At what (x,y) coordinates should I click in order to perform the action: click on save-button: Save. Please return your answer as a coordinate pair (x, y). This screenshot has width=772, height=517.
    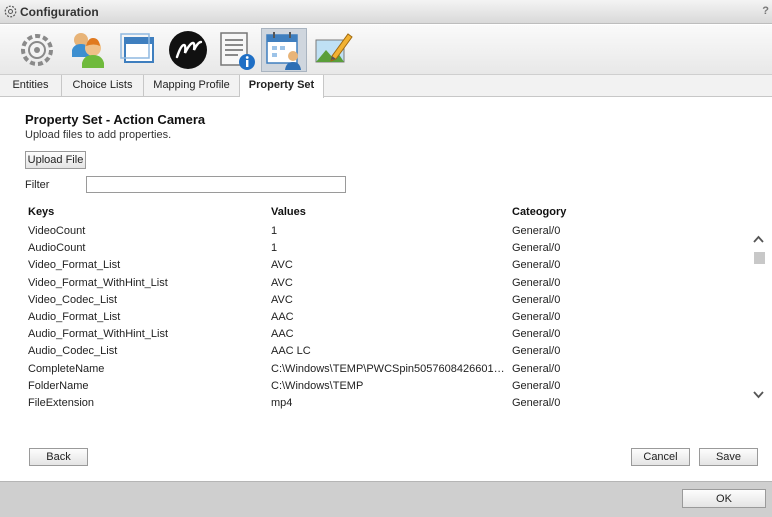
    Looking at the image, I should click on (728, 457).